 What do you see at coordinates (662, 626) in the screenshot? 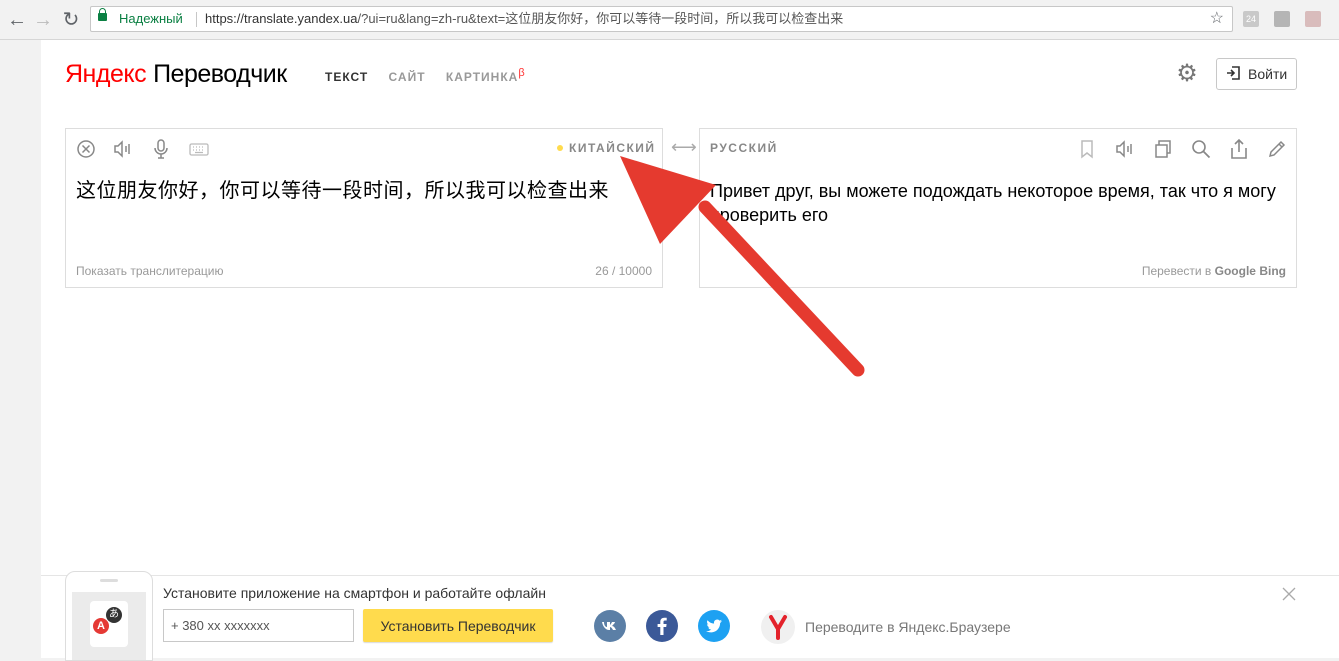
I see `facebook-share-icon` at bounding box center [662, 626].